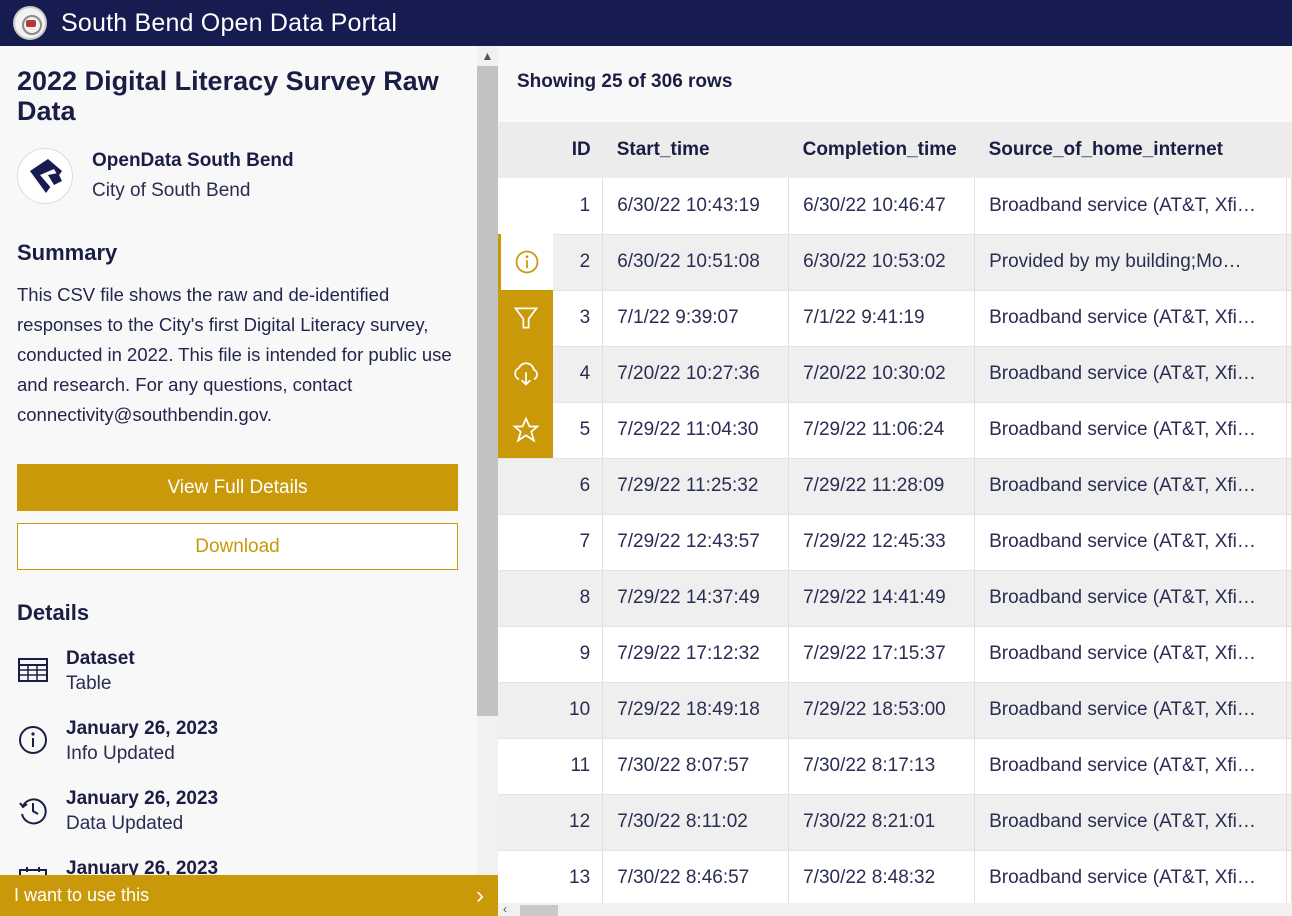  I want to click on rail-download-button, so click(525, 374).